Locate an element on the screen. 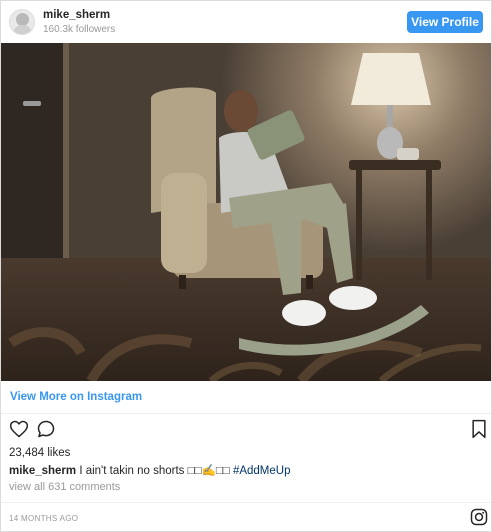 The width and height of the screenshot is (492, 532). door-handle-shape is located at coordinates (32, 103).